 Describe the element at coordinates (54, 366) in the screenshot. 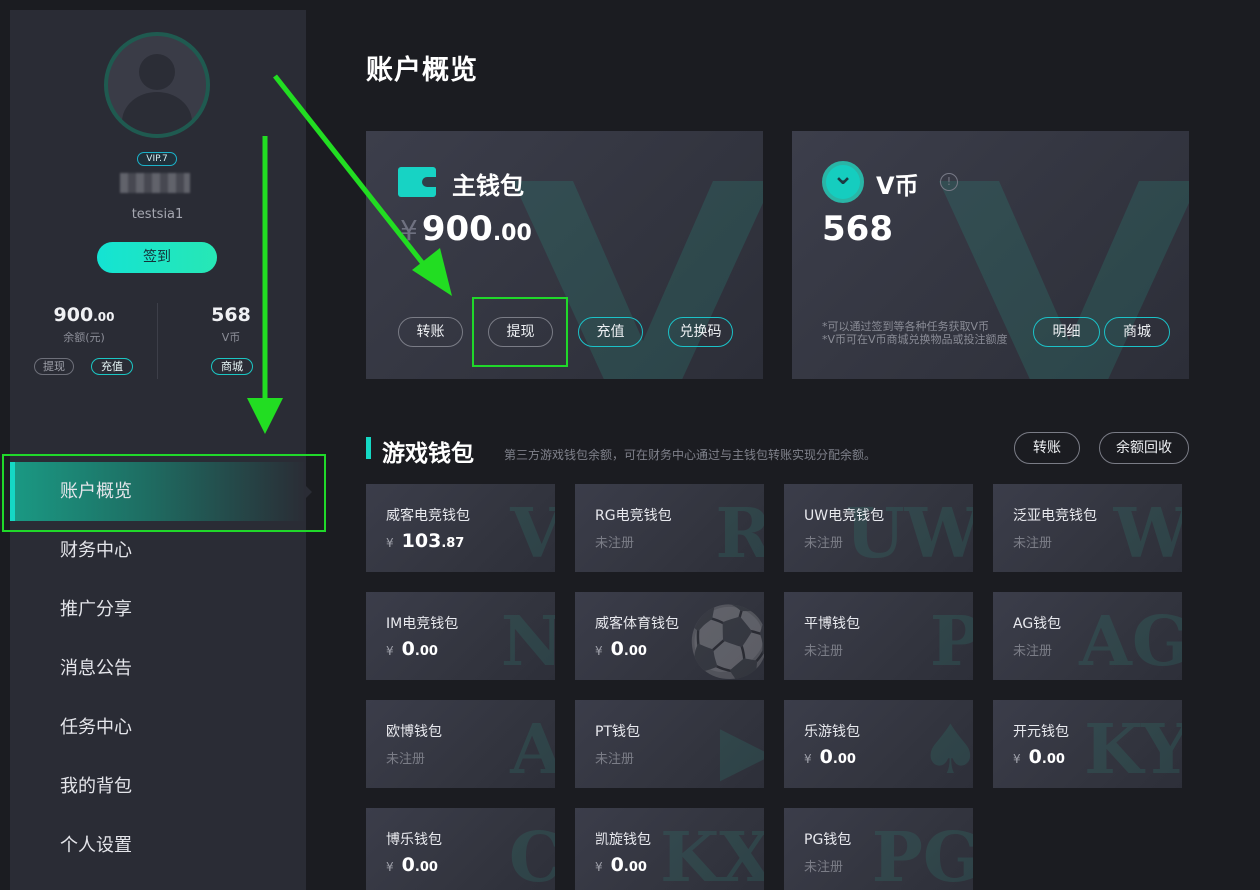

I see `sidebar-withdraw-button: 提现` at that location.